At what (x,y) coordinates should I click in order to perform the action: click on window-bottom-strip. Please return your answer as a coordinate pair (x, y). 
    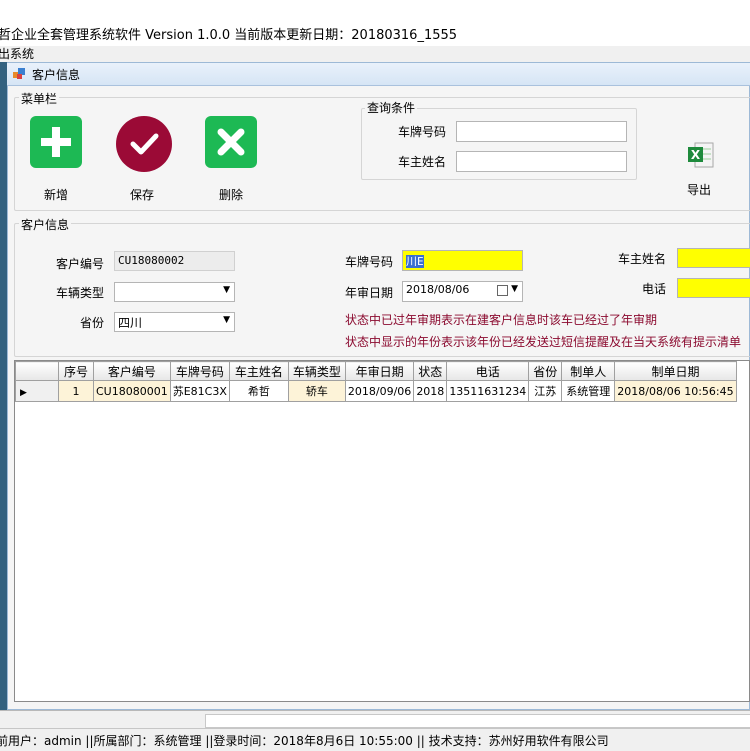
    Looking at the image, I should click on (375, 719).